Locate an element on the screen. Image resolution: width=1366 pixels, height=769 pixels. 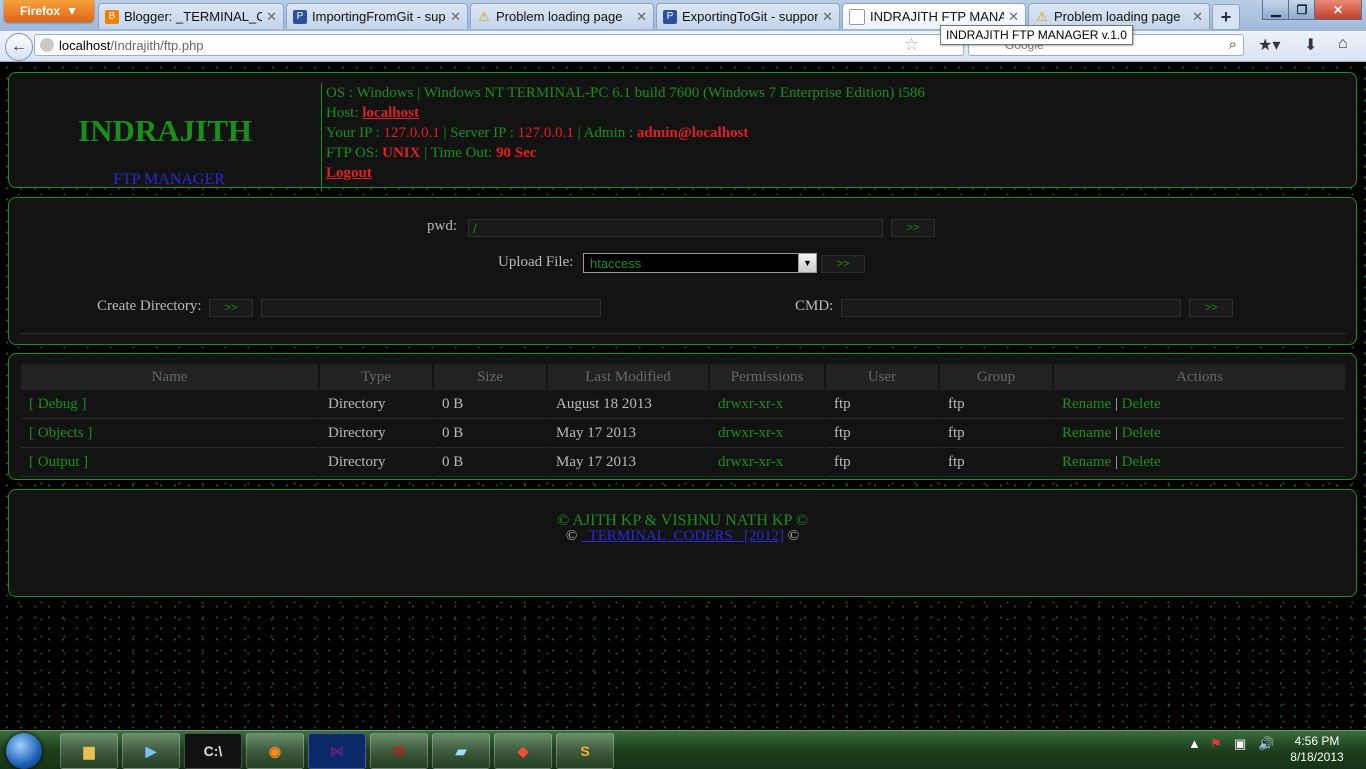
tab-exporting-to-git: P ExportingToGit - support... ✕ is located at coordinates (748, 16).